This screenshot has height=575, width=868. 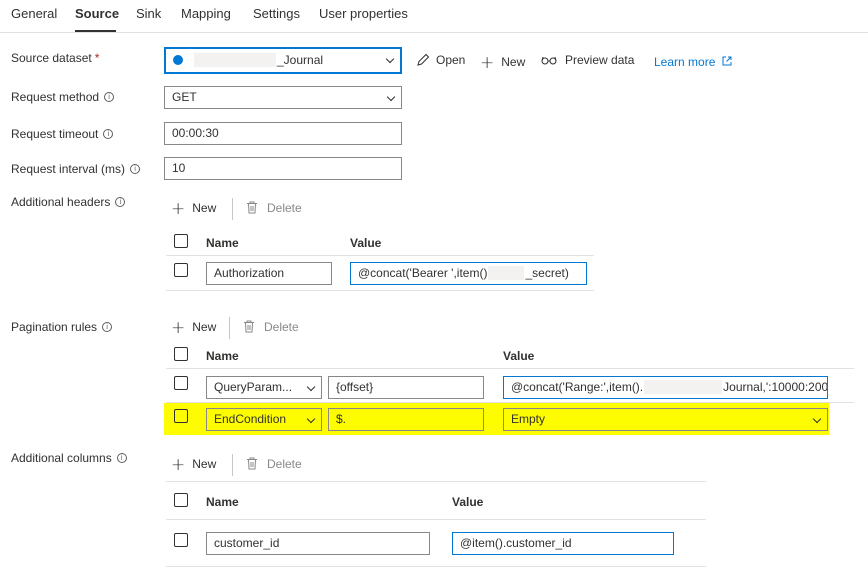 I want to click on preview-data-button: Preview data, so click(x=587, y=60).